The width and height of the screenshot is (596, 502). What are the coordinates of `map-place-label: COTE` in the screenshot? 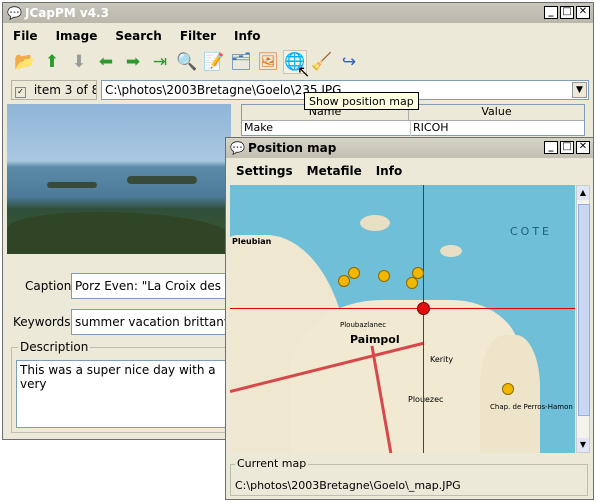 It's located at (531, 231).